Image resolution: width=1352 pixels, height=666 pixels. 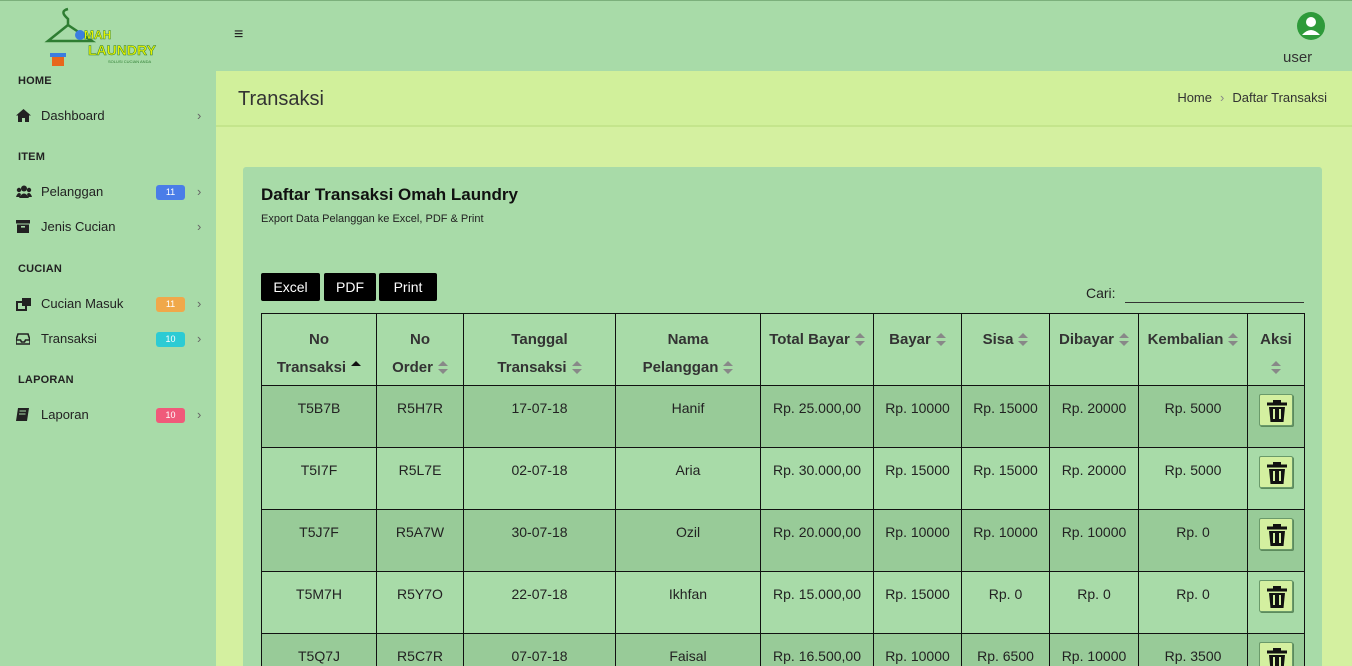 What do you see at coordinates (242, 35) in the screenshot?
I see `hamburger-icon: ≡` at bounding box center [242, 35].